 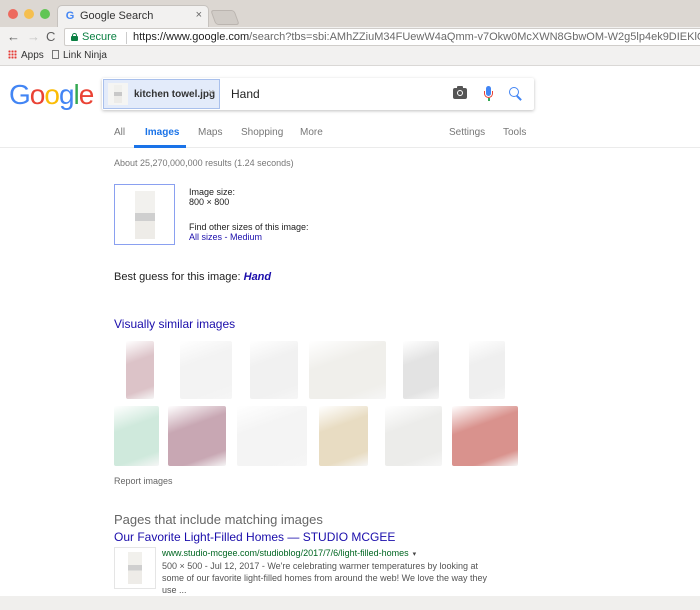 I want to click on tab-images: Images, so click(x=162, y=132).